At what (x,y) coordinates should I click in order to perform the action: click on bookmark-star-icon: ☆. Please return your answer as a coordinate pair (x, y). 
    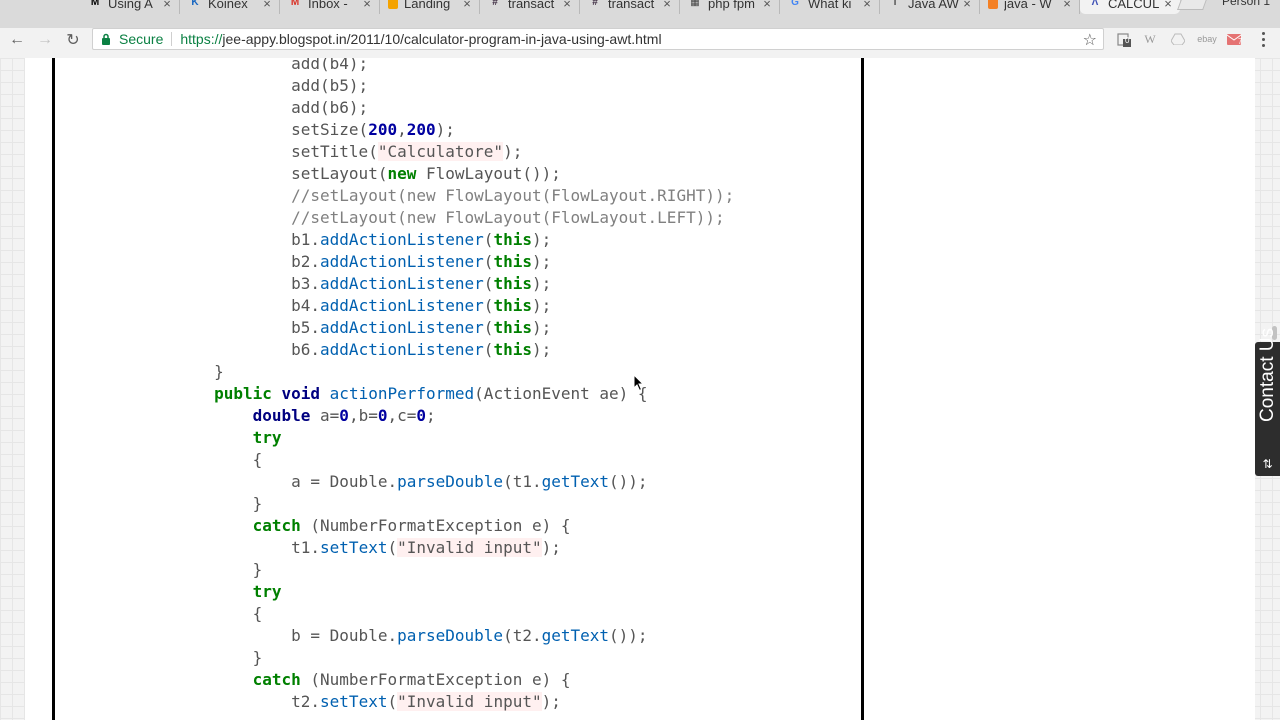
    Looking at the image, I should click on (1090, 40).